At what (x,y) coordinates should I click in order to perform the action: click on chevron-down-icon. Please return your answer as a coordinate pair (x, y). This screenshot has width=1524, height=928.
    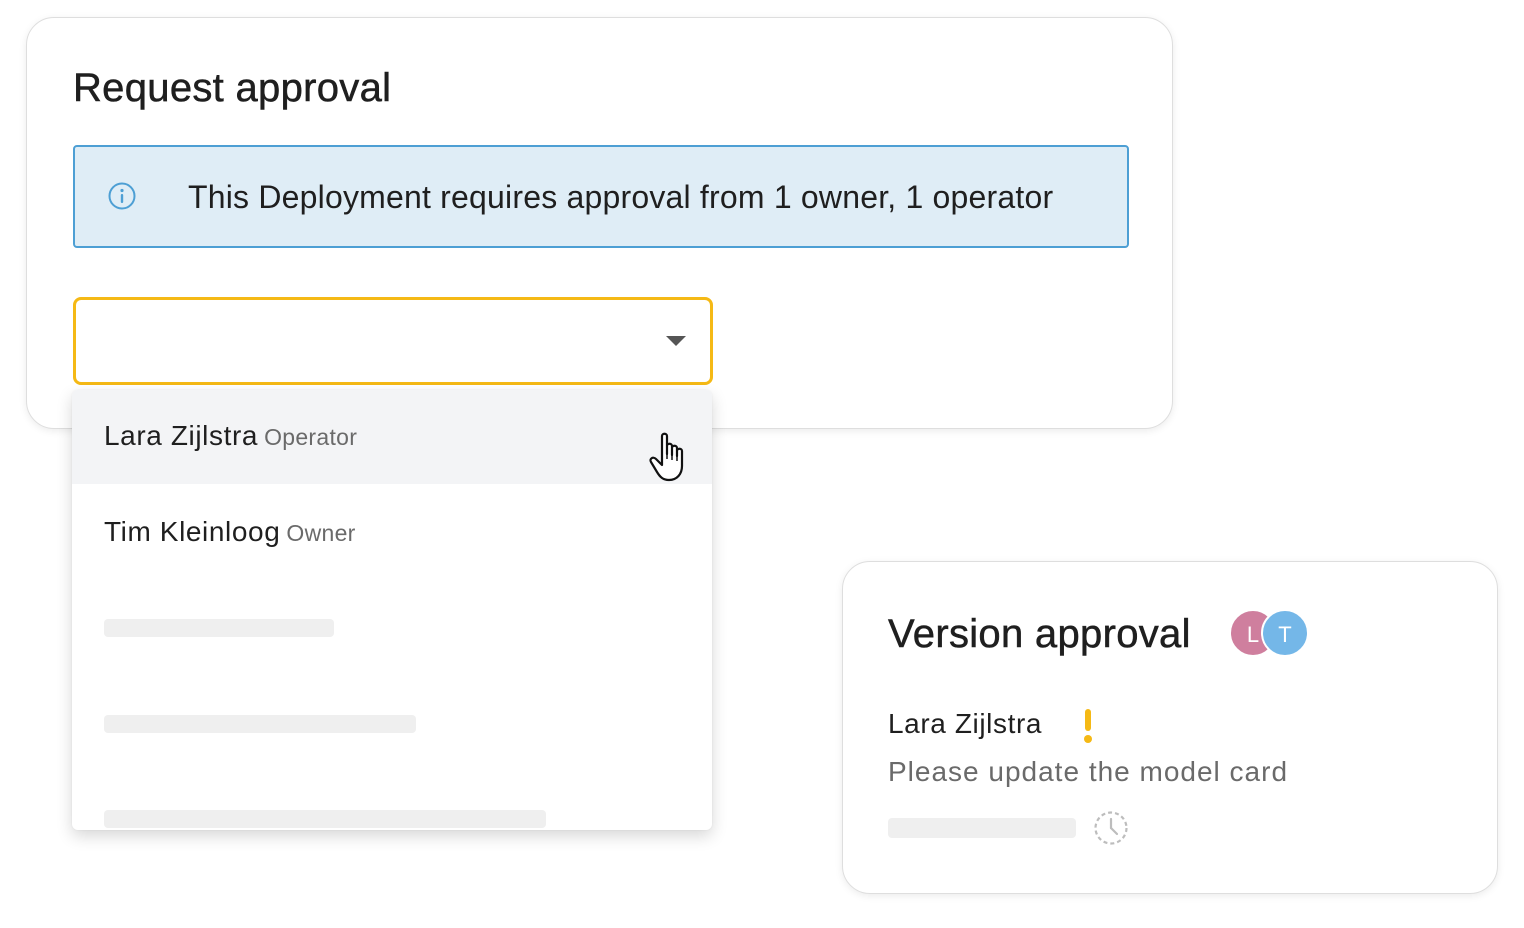
    Looking at the image, I should click on (676, 341).